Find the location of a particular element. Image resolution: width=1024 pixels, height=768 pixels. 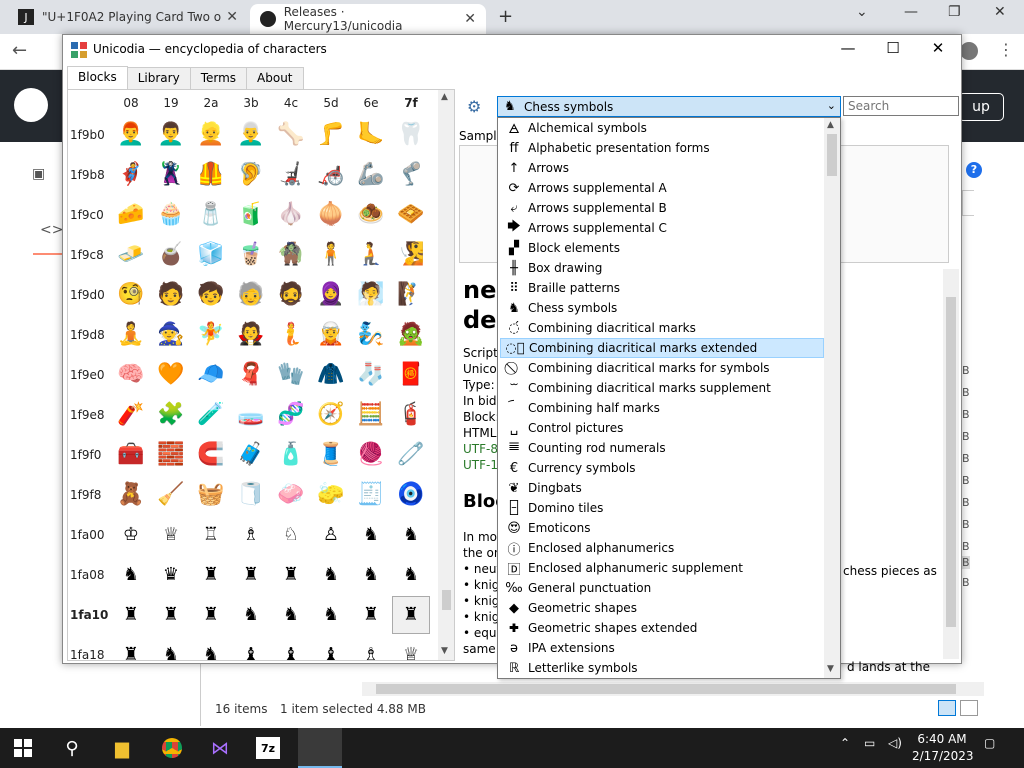

char-cell: 🧟 is located at coordinates (411, 335).